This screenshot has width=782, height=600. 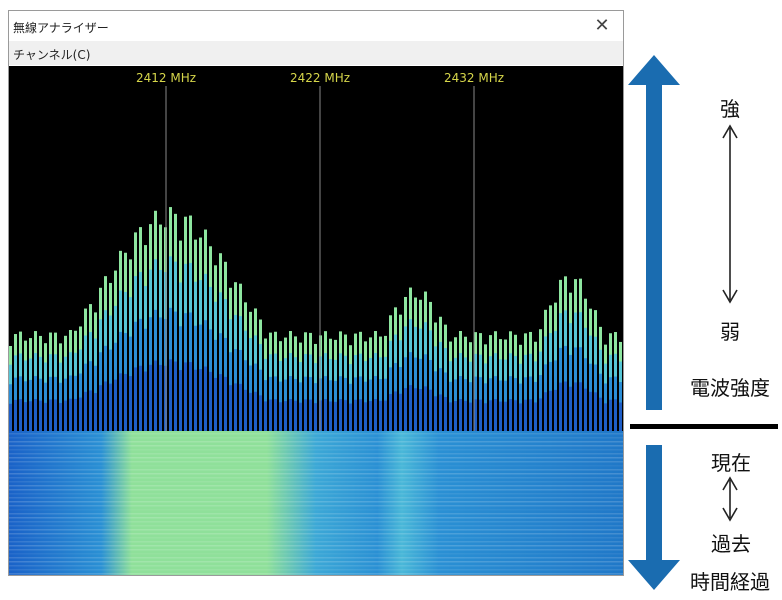 What do you see at coordinates (602, 26) in the screenshot?
I see `close-button: ✕` at bounding box center [602, 26].